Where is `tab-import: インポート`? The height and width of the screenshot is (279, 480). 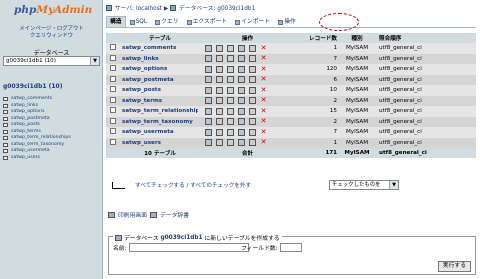
tab-import: インポート is located at coordinates (252, 21).